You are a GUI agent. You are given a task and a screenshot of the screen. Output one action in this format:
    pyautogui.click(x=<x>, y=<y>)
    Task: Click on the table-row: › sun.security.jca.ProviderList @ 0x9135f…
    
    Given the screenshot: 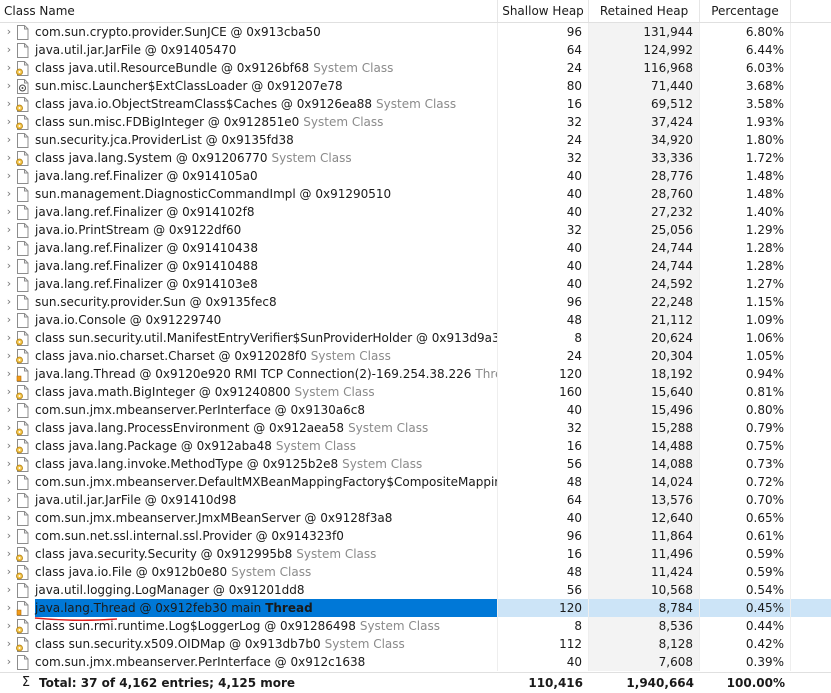 What is the action you would take?
    pyautogui.click(x=415, y=140)
    